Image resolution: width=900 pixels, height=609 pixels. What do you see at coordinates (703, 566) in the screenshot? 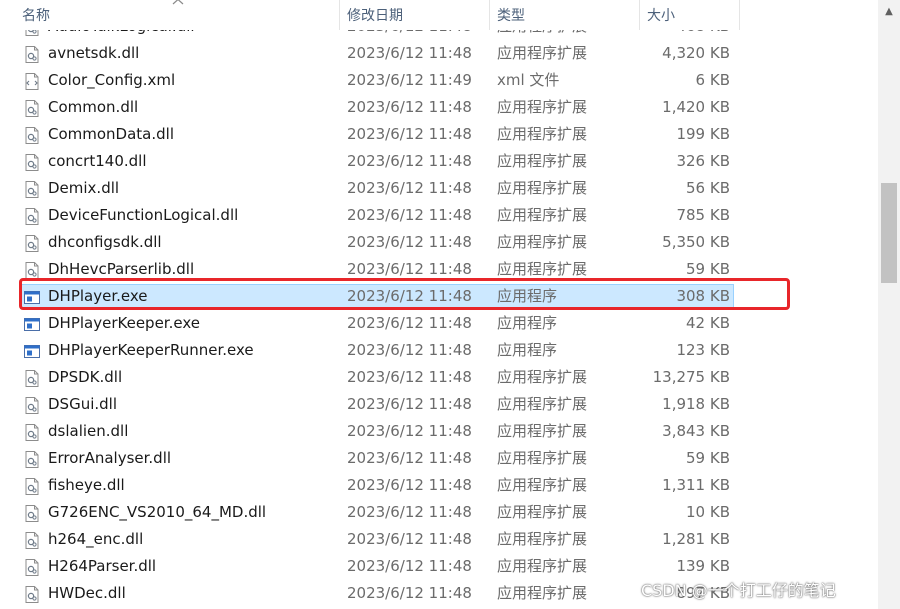
I see `file-size: 139 KB` at bounding box center [703, 566].